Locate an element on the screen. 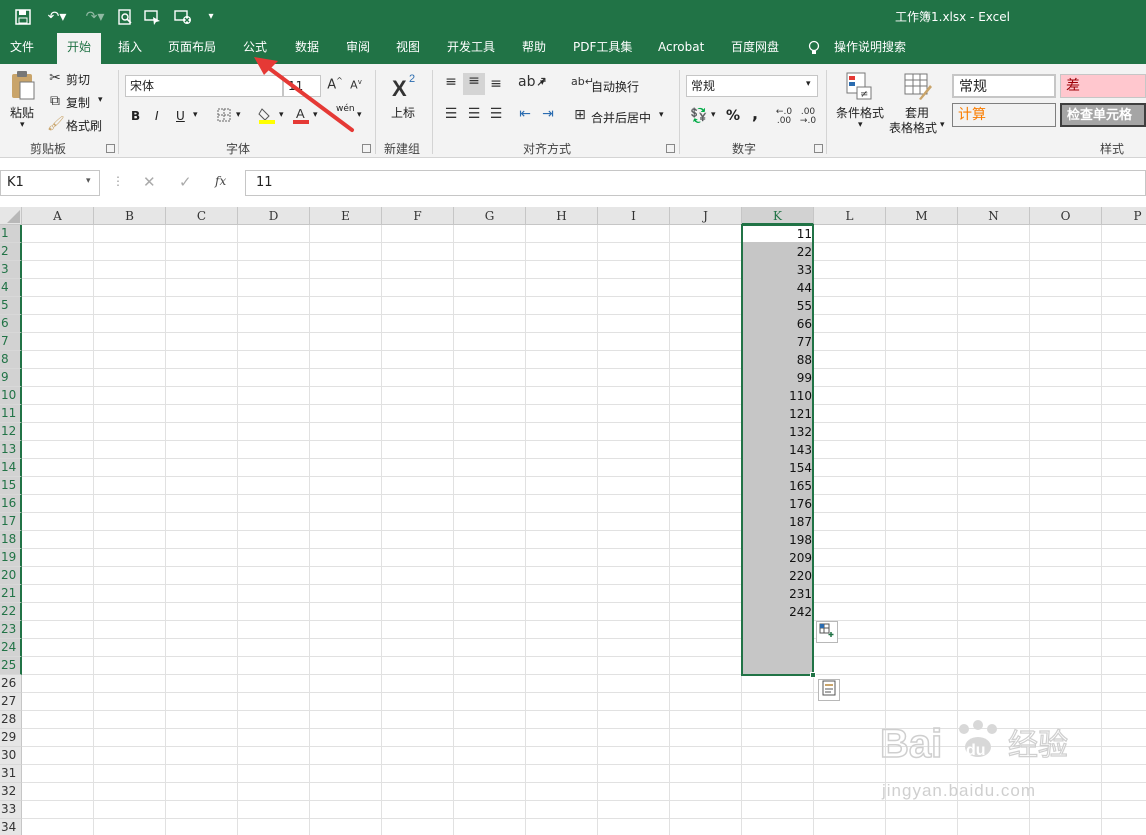 The height and width of the screenshot is (835, 1146). row-header-20: 20 is located at coordinates (11, 576).